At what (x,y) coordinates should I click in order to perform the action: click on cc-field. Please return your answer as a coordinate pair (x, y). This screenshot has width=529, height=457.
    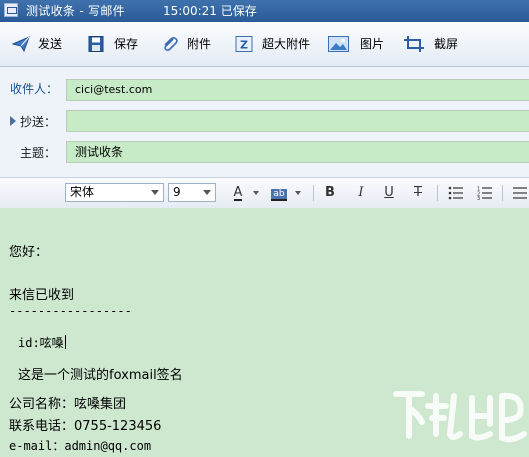
    Looking at the image, I should click on (297, 121).